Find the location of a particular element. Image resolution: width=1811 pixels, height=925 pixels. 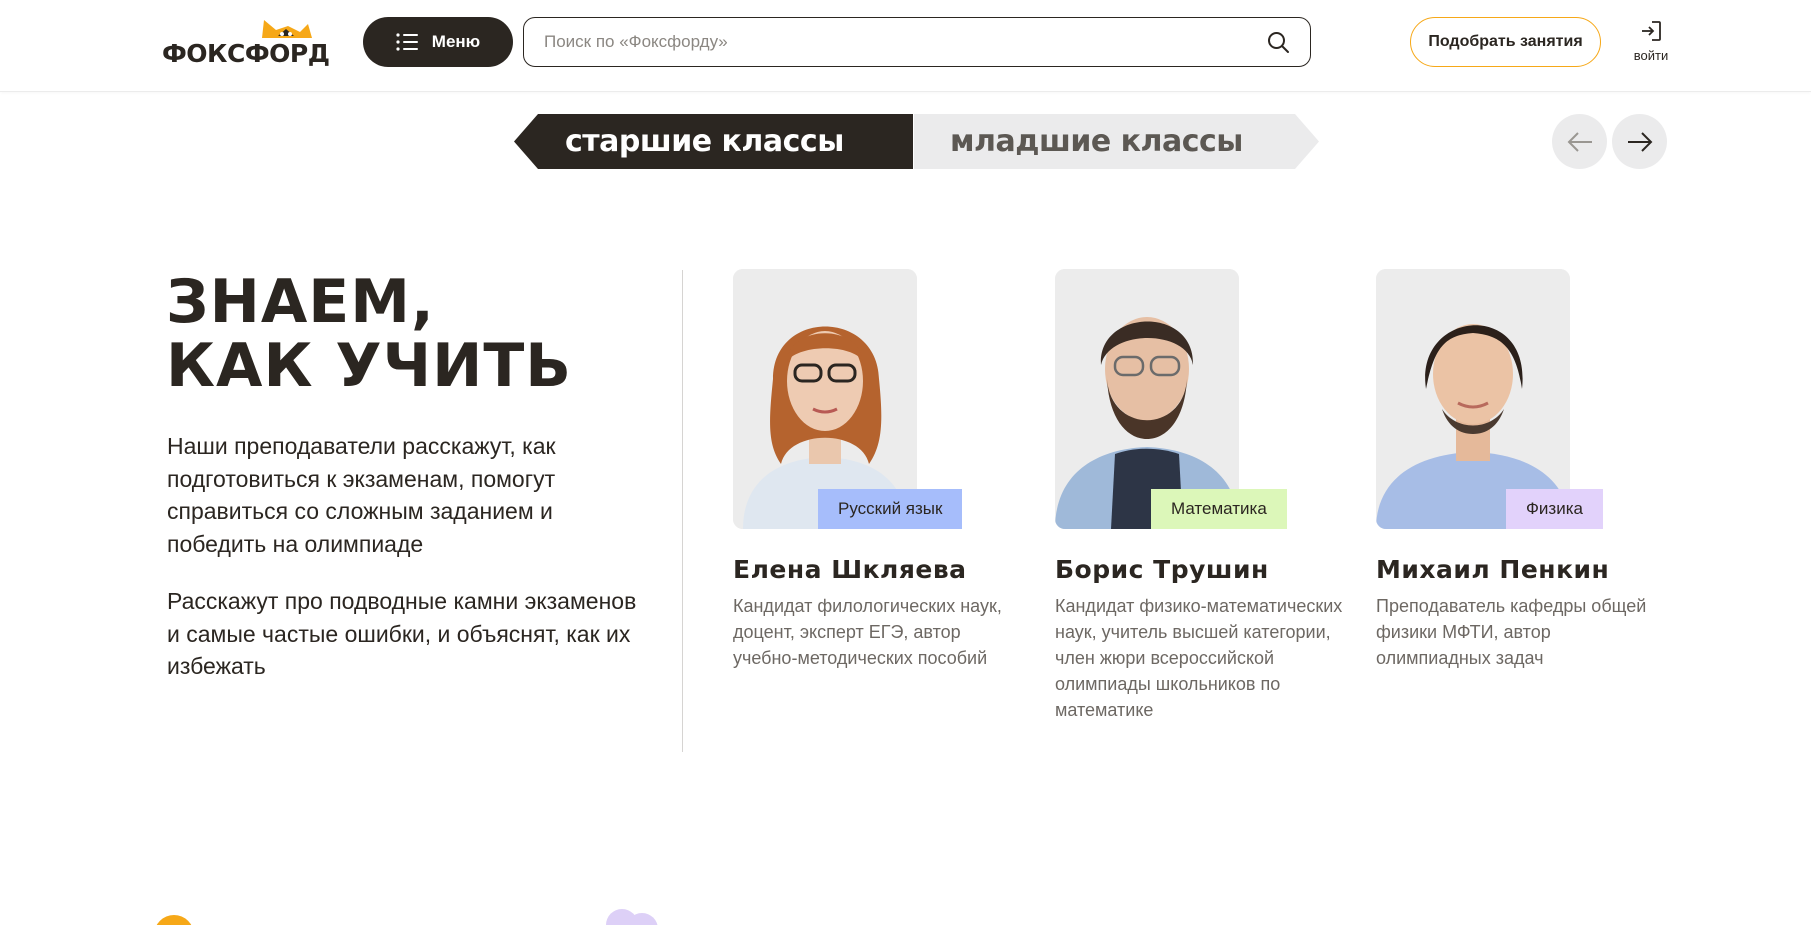

decorative-circle is located at coordinates (174, 920).